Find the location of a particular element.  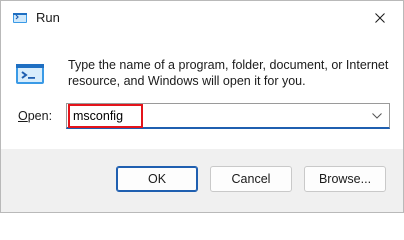

title-bar: Run is located at coordinates (202, 18).